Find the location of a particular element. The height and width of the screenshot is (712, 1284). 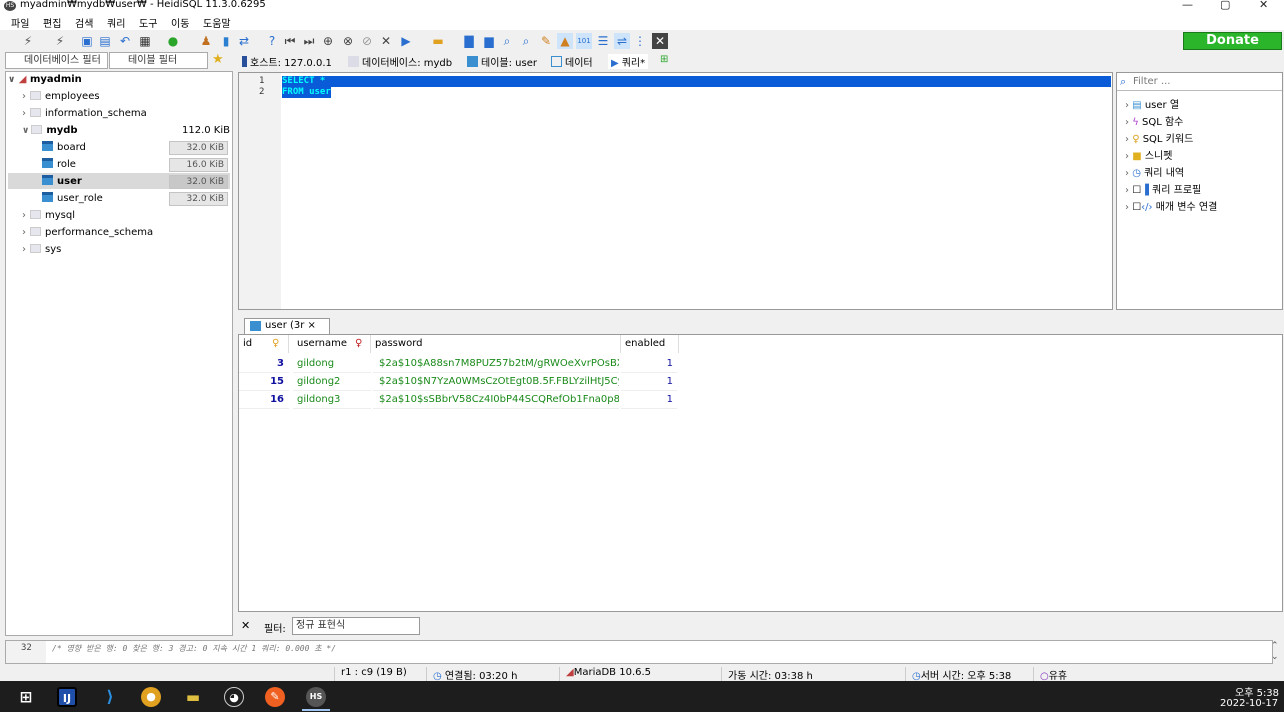

tab-table: 테이블: user is located at coordinates (502, 61).